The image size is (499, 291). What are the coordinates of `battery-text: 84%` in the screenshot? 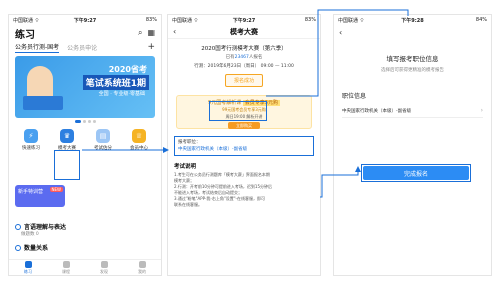 It's located at (481, 20).